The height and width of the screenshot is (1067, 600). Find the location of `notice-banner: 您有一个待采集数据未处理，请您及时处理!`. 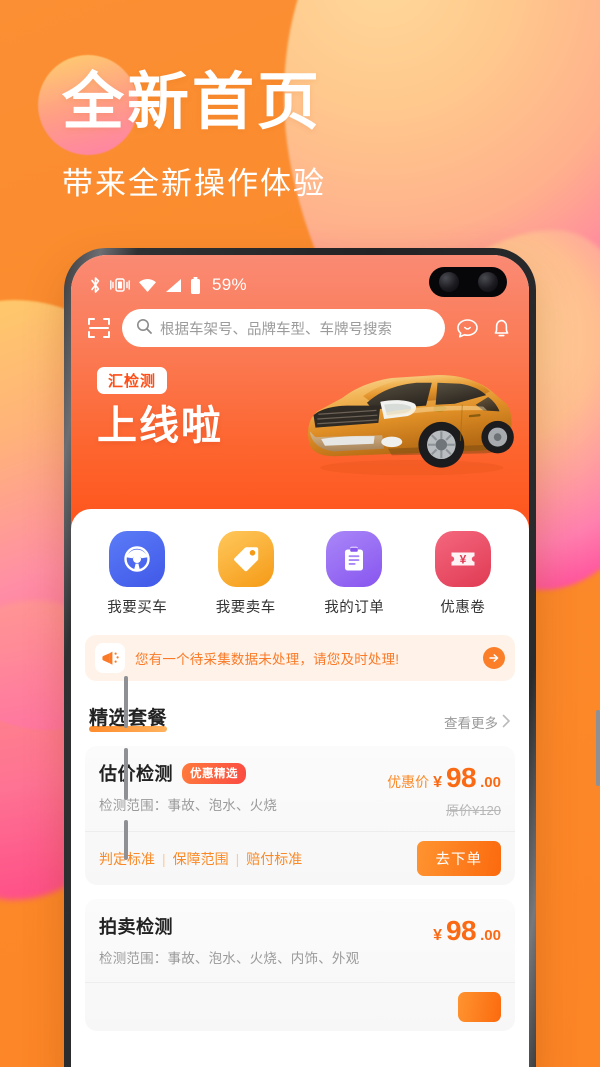

notice-banner: 您有一个待采集数据未处理，请您及时处理! is located at coordinates (300, 658).